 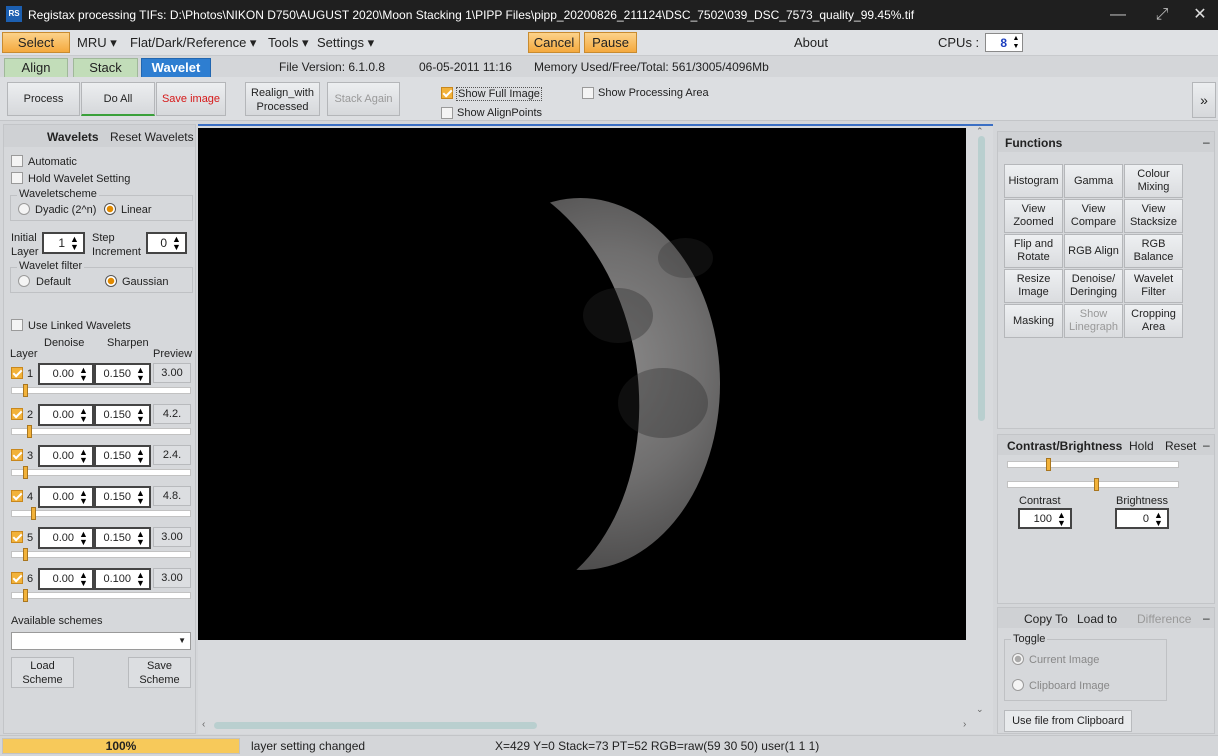 What do you see at coordinates (166, 243) in the screenshot?
I see `step-increment-spinner: 0 ▲ ▼` at bounding box center [166, 243].